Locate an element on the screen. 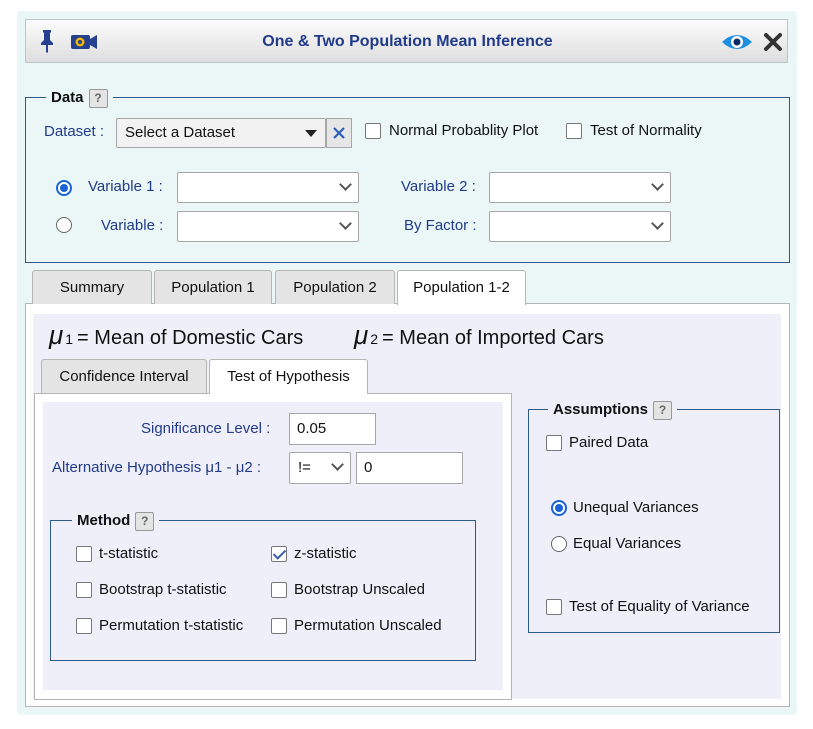 The height and width of the screenshot is (729, 813). alt-operator-select: != is located at coordinates (320, 468).